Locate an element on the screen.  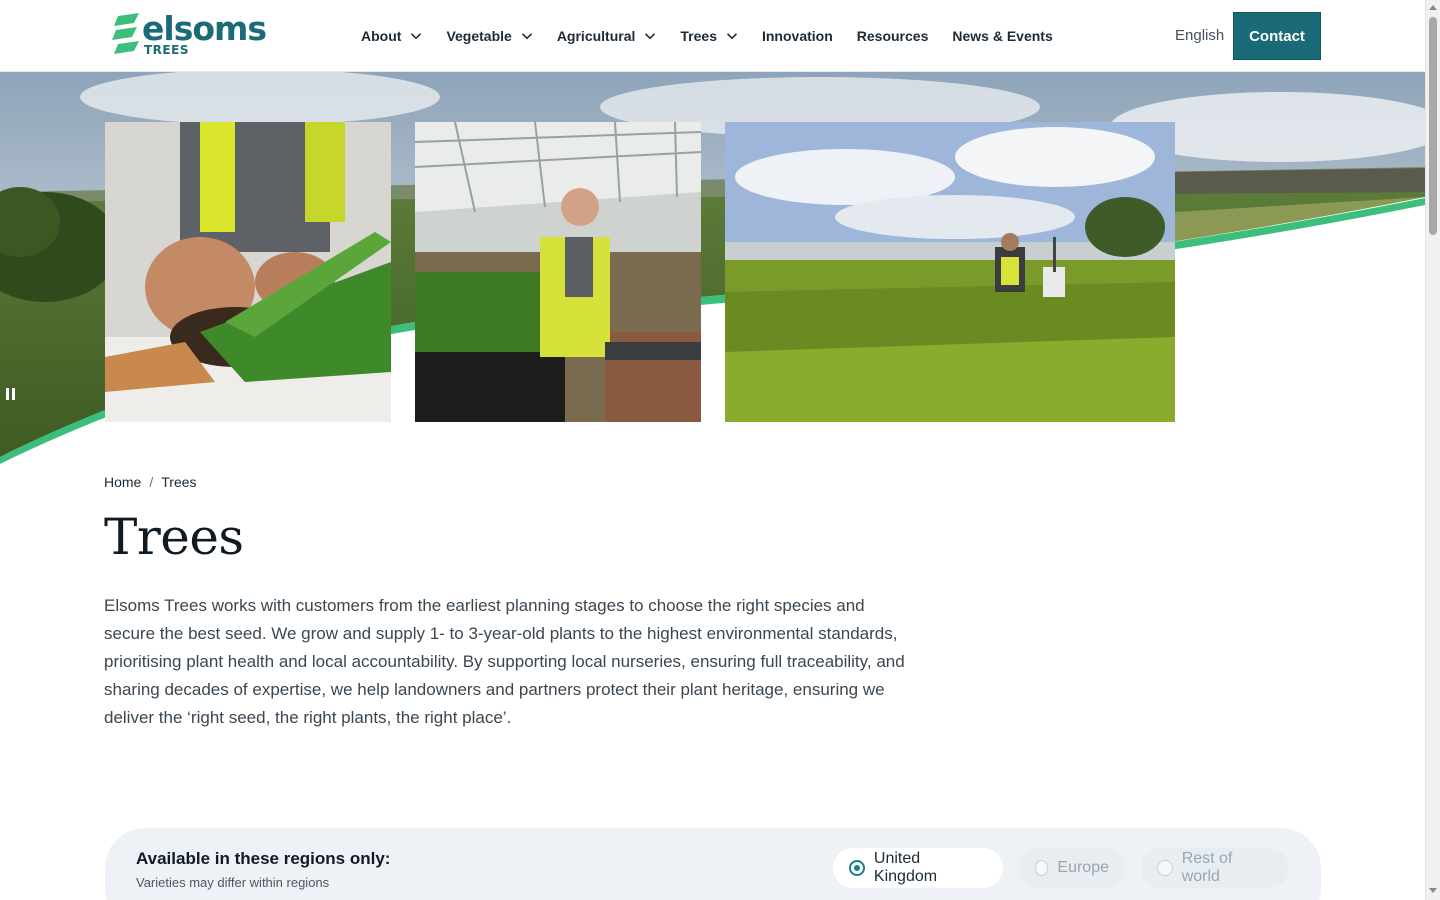
nav-item-vegetable: Vegetable is located at coordinates (489, 36).